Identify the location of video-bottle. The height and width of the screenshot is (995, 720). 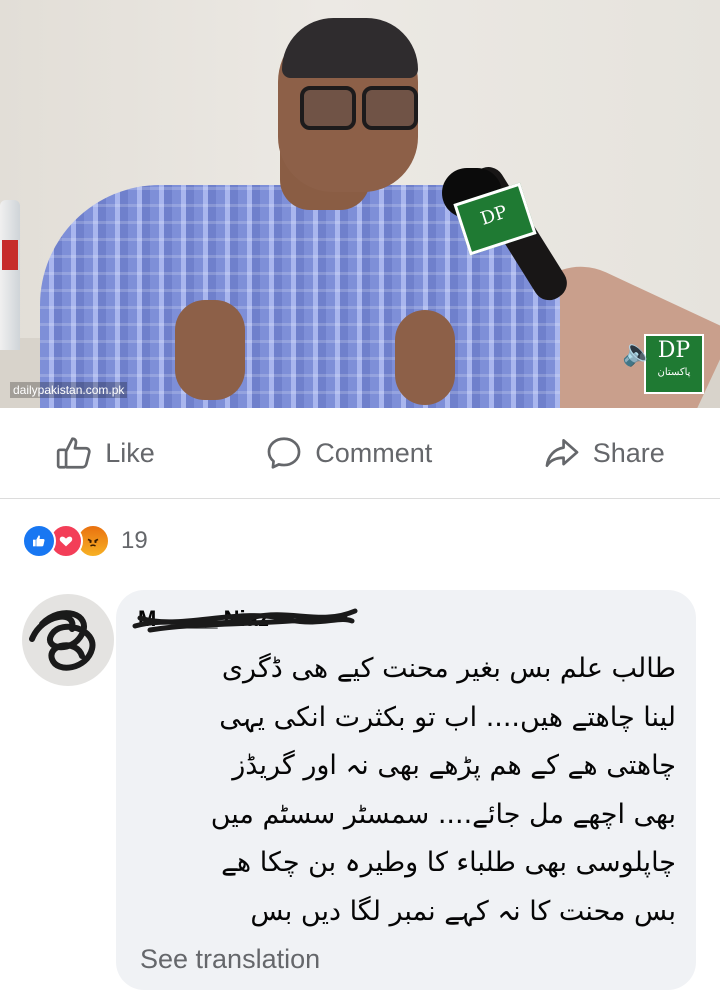
(10, 275).